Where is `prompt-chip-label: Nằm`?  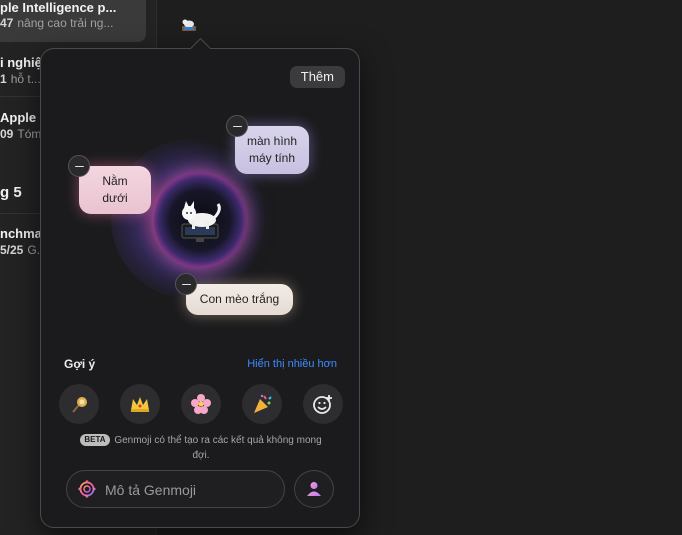 prompt-chip-label: Nằm is located at coordinates (115, 181).